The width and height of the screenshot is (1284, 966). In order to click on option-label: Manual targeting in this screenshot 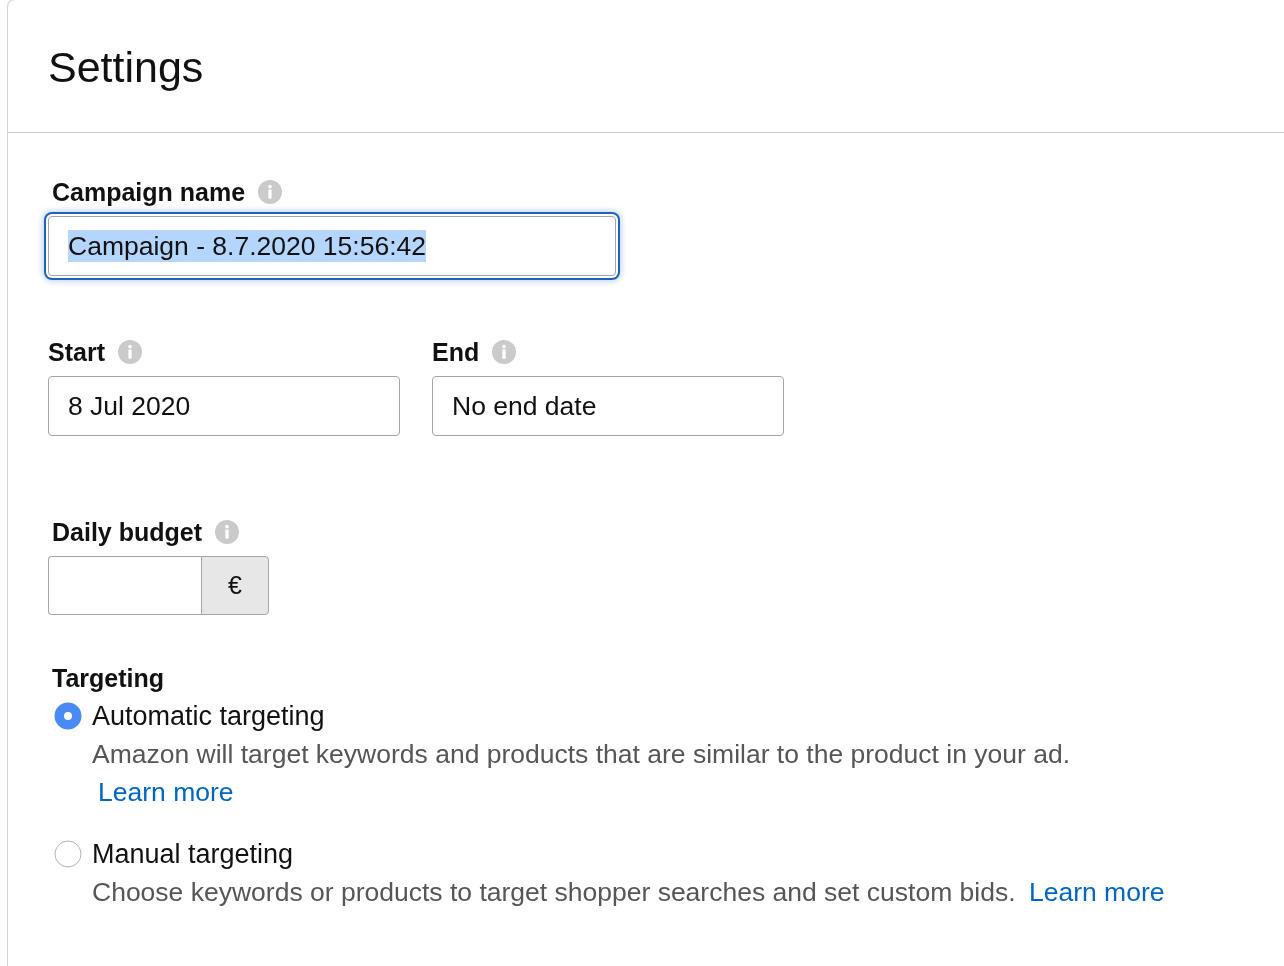, I will do `click(193, 854)`.